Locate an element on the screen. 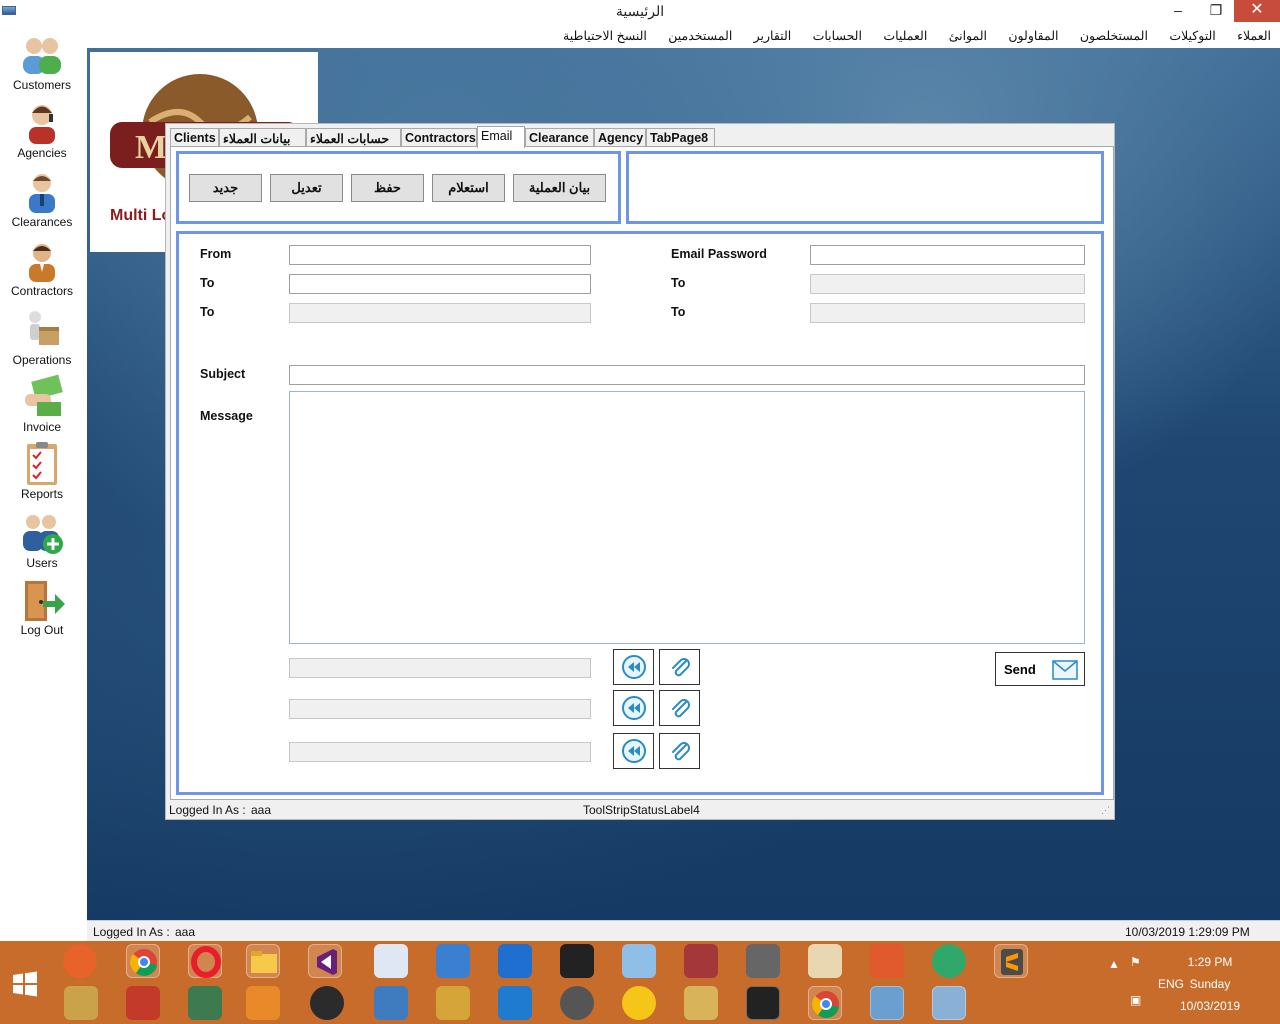 The width and height of the screenshot is (1280, 1024). customers-icon is located at coordinates (42, 56).